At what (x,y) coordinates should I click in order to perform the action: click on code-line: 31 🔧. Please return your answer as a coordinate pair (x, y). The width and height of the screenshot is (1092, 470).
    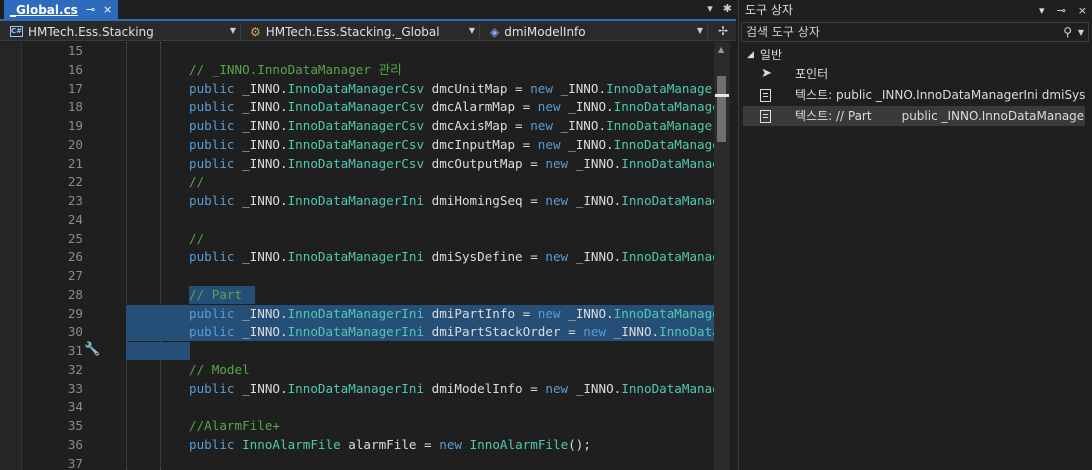
    Looking at the image, I should click on (368, 351).